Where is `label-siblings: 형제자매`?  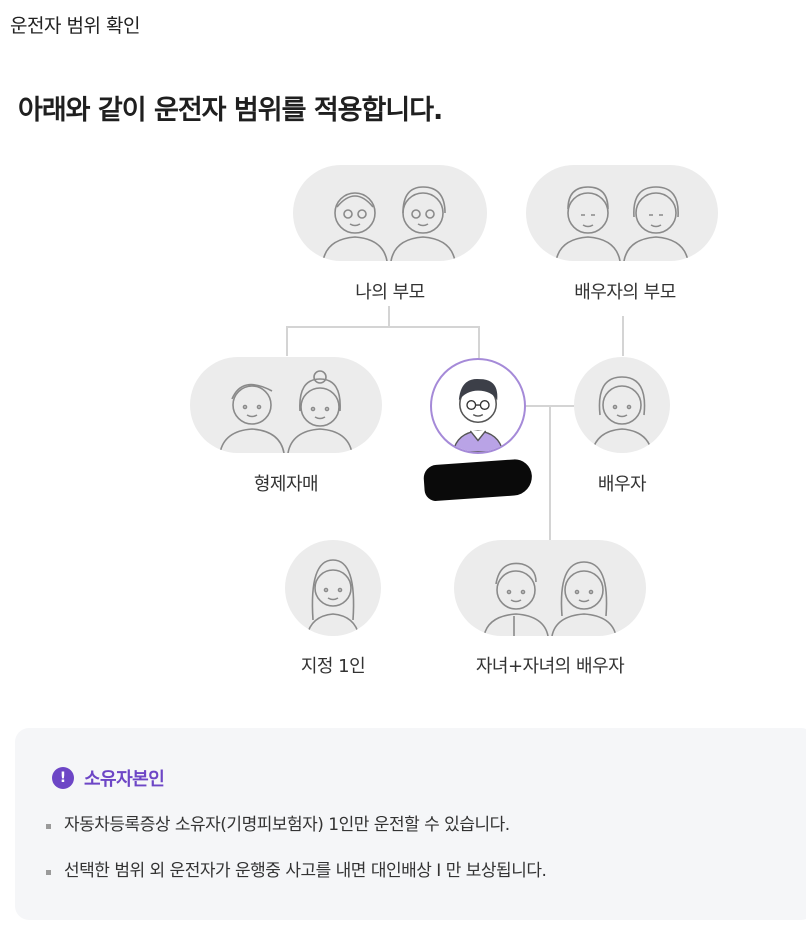 label-siblings: 형제자매 is located at coordinates (286, 484).